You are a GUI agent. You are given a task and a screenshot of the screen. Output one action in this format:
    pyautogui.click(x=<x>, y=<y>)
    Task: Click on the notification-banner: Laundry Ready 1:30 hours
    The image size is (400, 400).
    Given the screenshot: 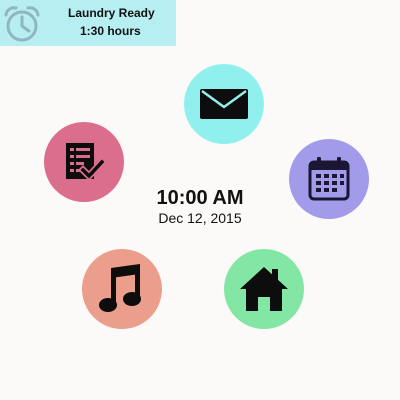 What is the action you would take?
    pyautogui.click(x=88, y=23)
    